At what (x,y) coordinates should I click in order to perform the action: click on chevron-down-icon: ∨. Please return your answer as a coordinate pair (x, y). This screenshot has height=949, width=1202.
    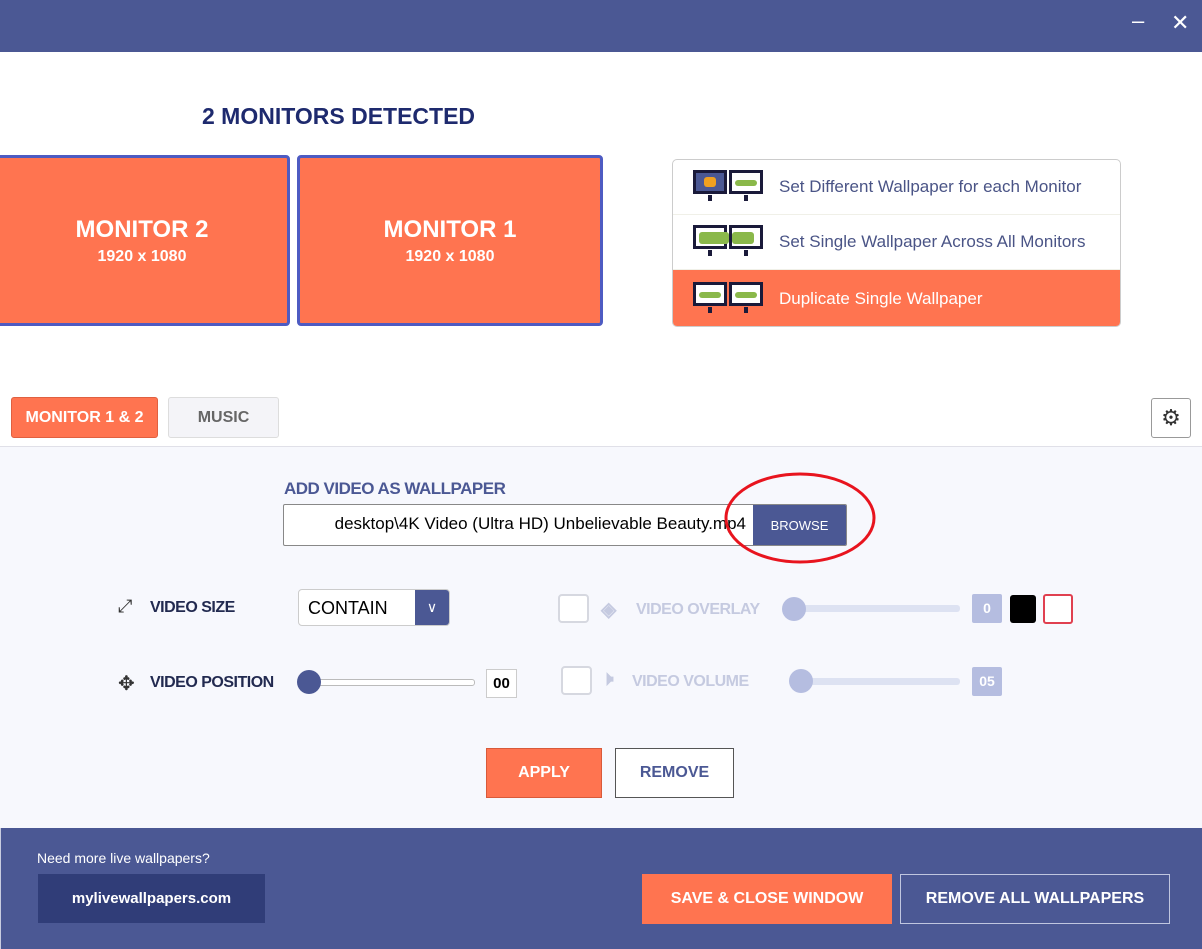
    Looking at the image, I should click on (432, 607).